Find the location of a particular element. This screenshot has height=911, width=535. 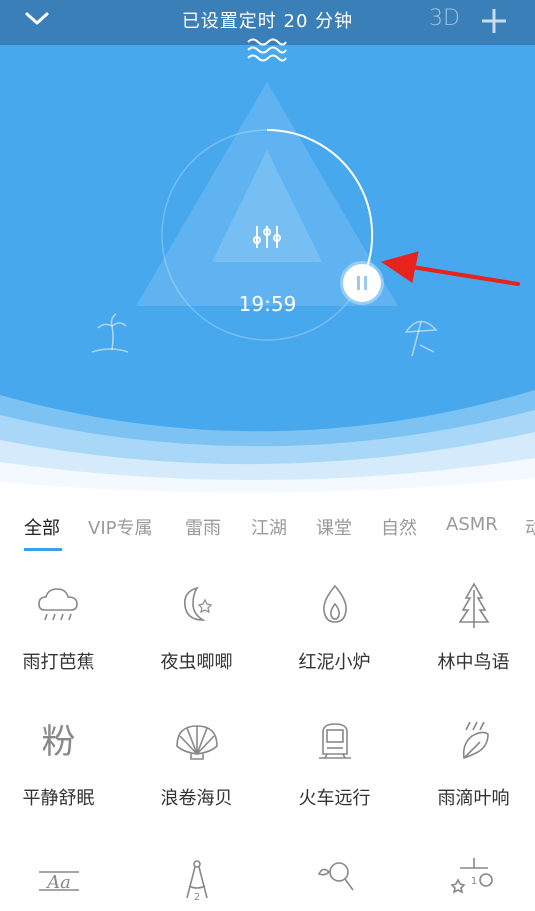

sound-label: 浪卷海贝 is located at coordinates (196, 798).